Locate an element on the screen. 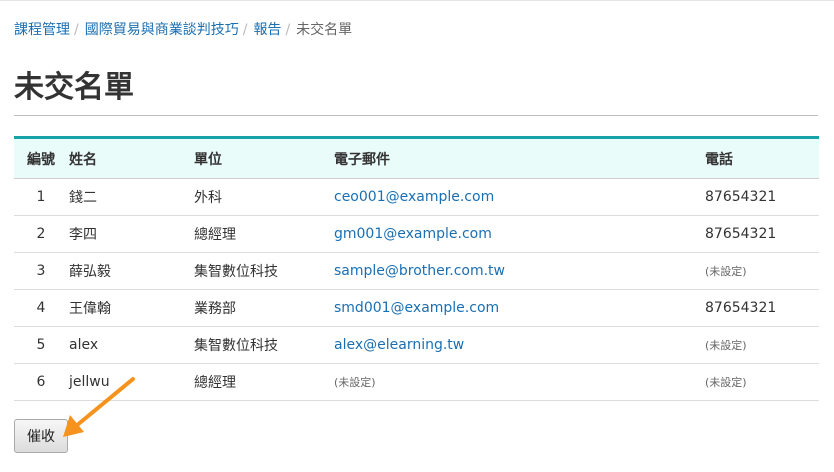 This screenshot has width=834, height=472. cell-no: 2 is located at coordinates (41, 234).